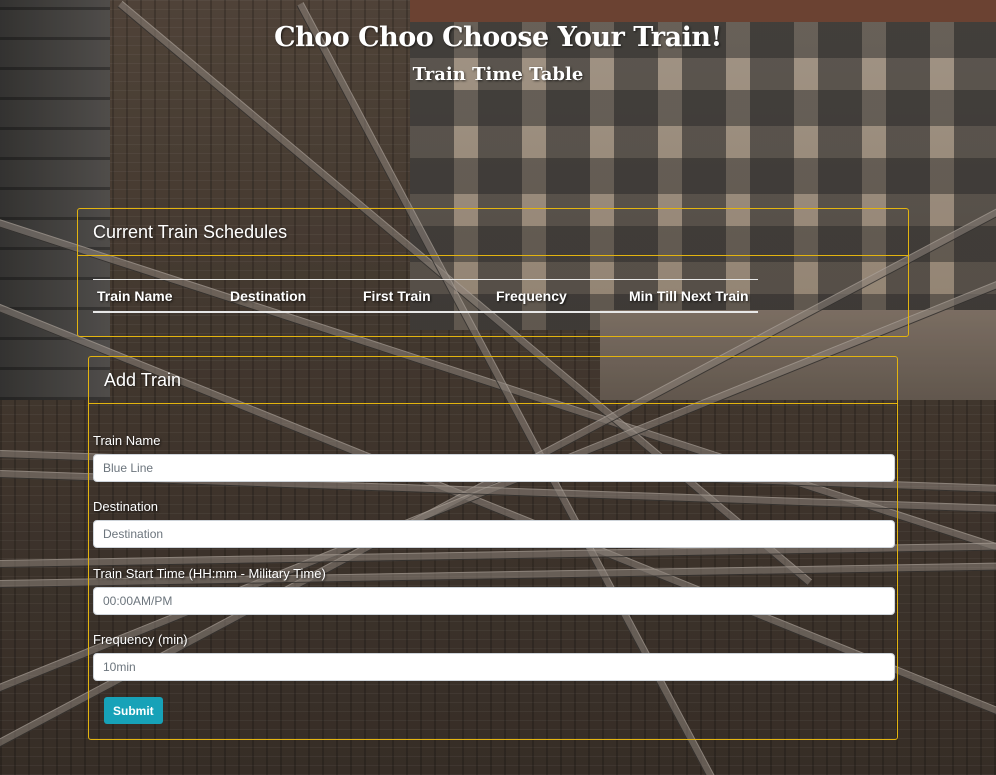  What do you see at coordinates (493, 380) in the screenshot?
I see `add-train-card-title: Add Train` at bounding box center [493, 380].